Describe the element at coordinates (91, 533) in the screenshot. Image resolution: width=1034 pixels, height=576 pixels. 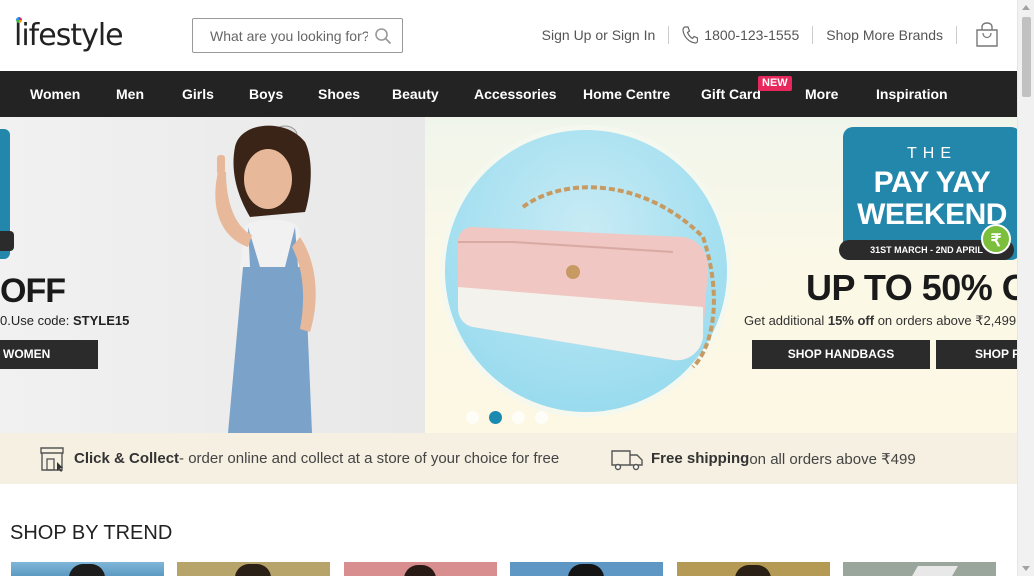
I see `shop-by-trend-heading: SHOP BY TREND` at that location.